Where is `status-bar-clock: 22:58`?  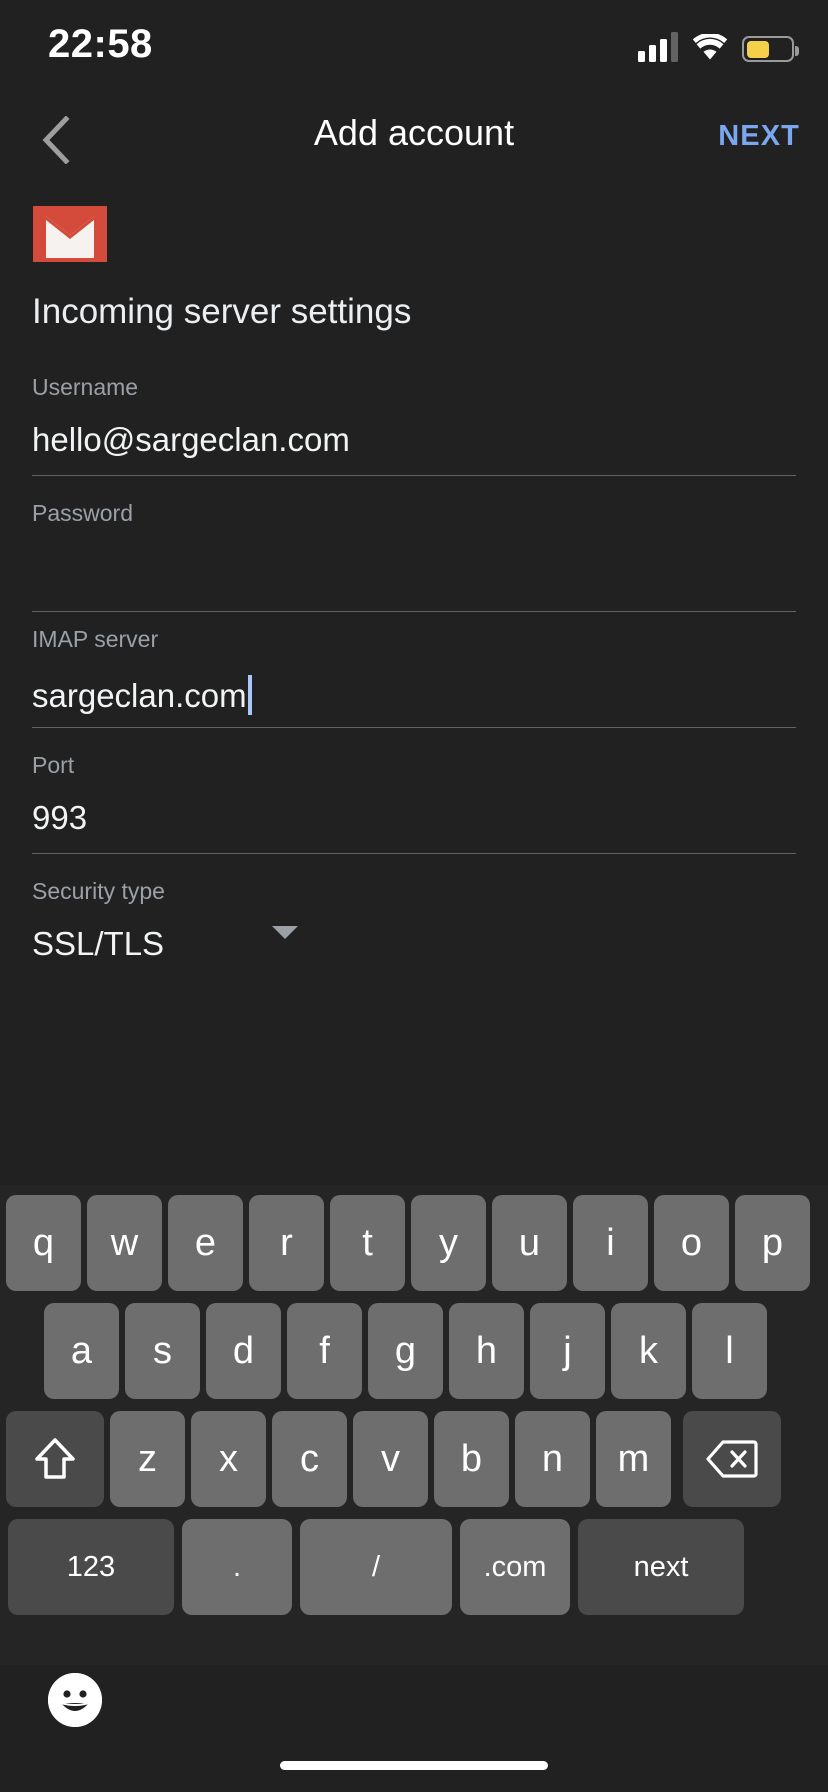 status-bar-clock: 22:58 is located at coordinates (100, 44).